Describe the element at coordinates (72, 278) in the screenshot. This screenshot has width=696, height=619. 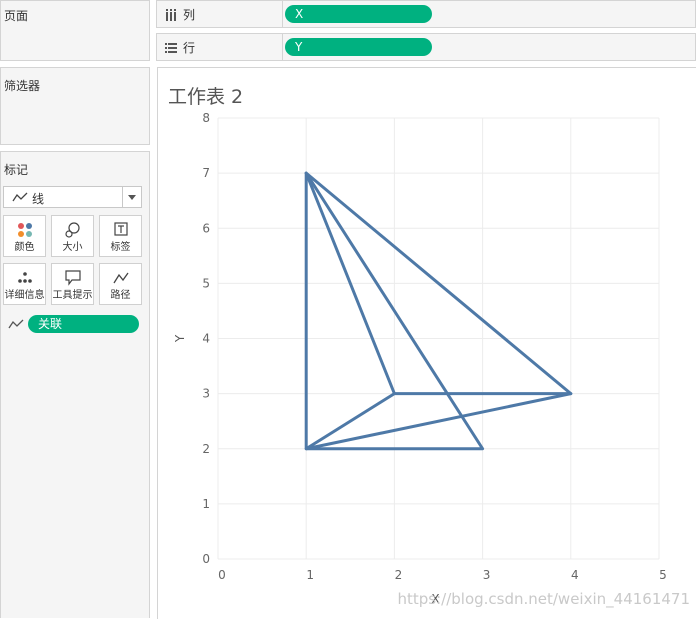
I see `tooltip-icon` at that location.